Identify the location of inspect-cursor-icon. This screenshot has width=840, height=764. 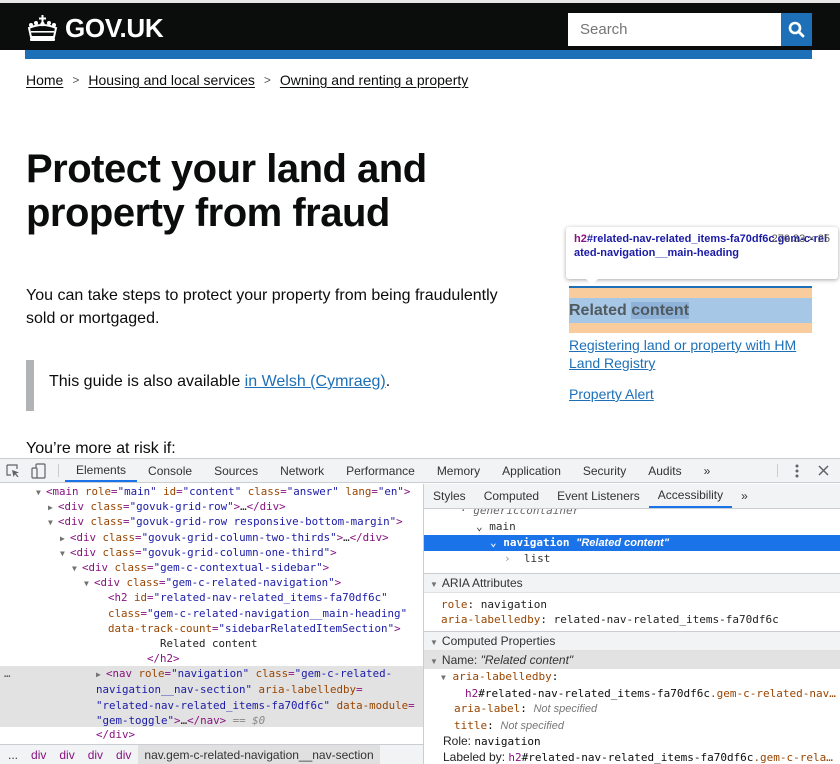
(12, 470).